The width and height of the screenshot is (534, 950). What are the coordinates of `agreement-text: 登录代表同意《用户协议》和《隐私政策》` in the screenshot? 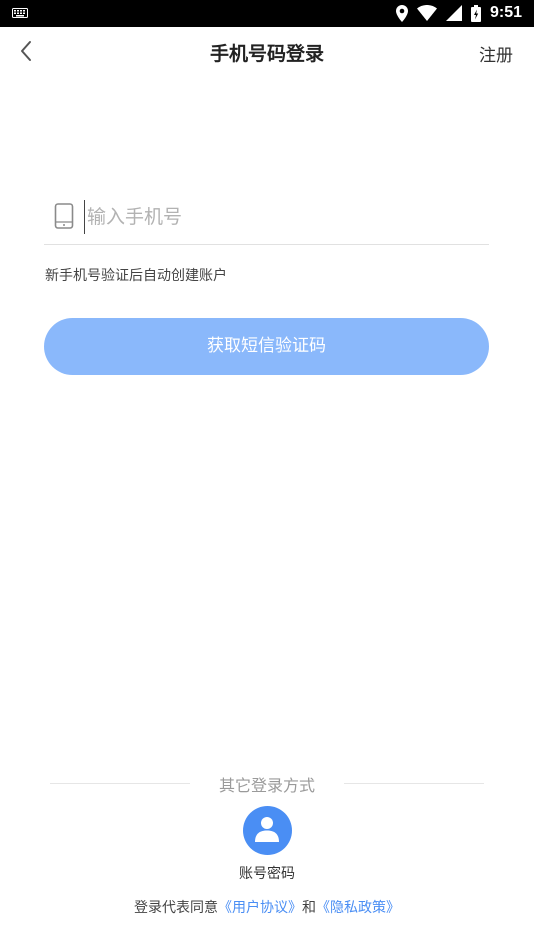 It's located at (267, 907).